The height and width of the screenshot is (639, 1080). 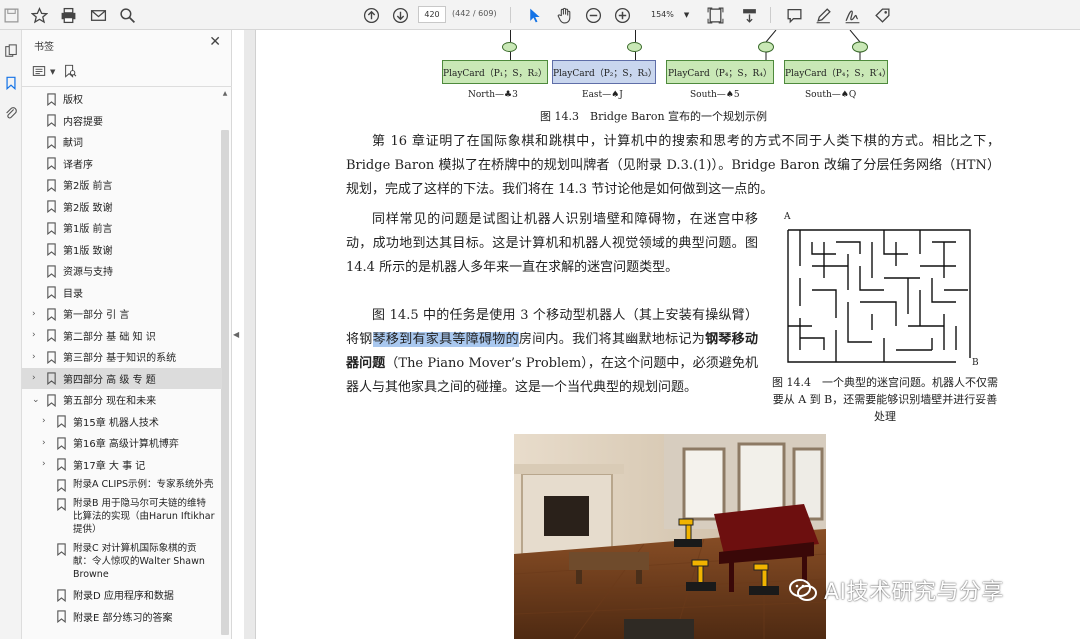 I want to click on playcard-box: PlayCard（P₄；S，R′₄）, so click(x=837, y=72).